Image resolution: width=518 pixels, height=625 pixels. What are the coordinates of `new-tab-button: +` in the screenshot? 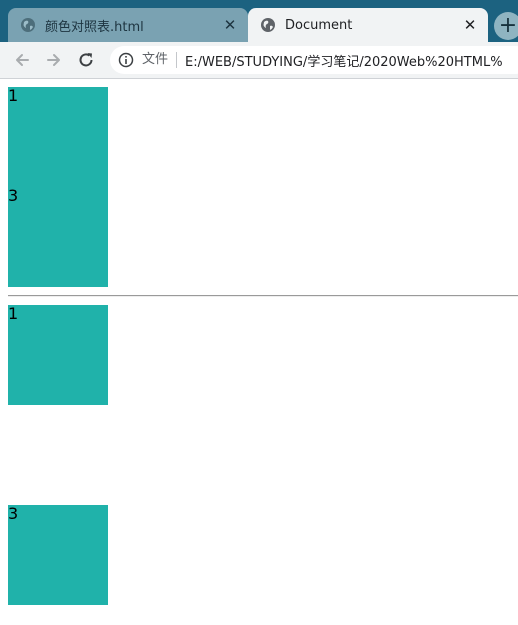 It's located at (506, 26).